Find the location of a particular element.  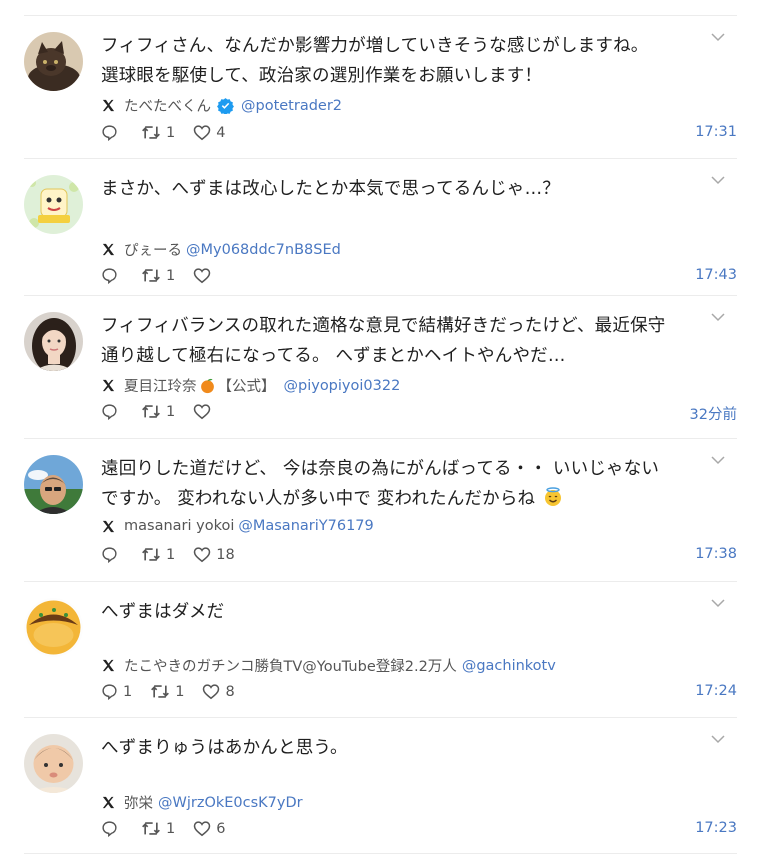

author-name: masanari yokoi is located at coordinates (179, 526).